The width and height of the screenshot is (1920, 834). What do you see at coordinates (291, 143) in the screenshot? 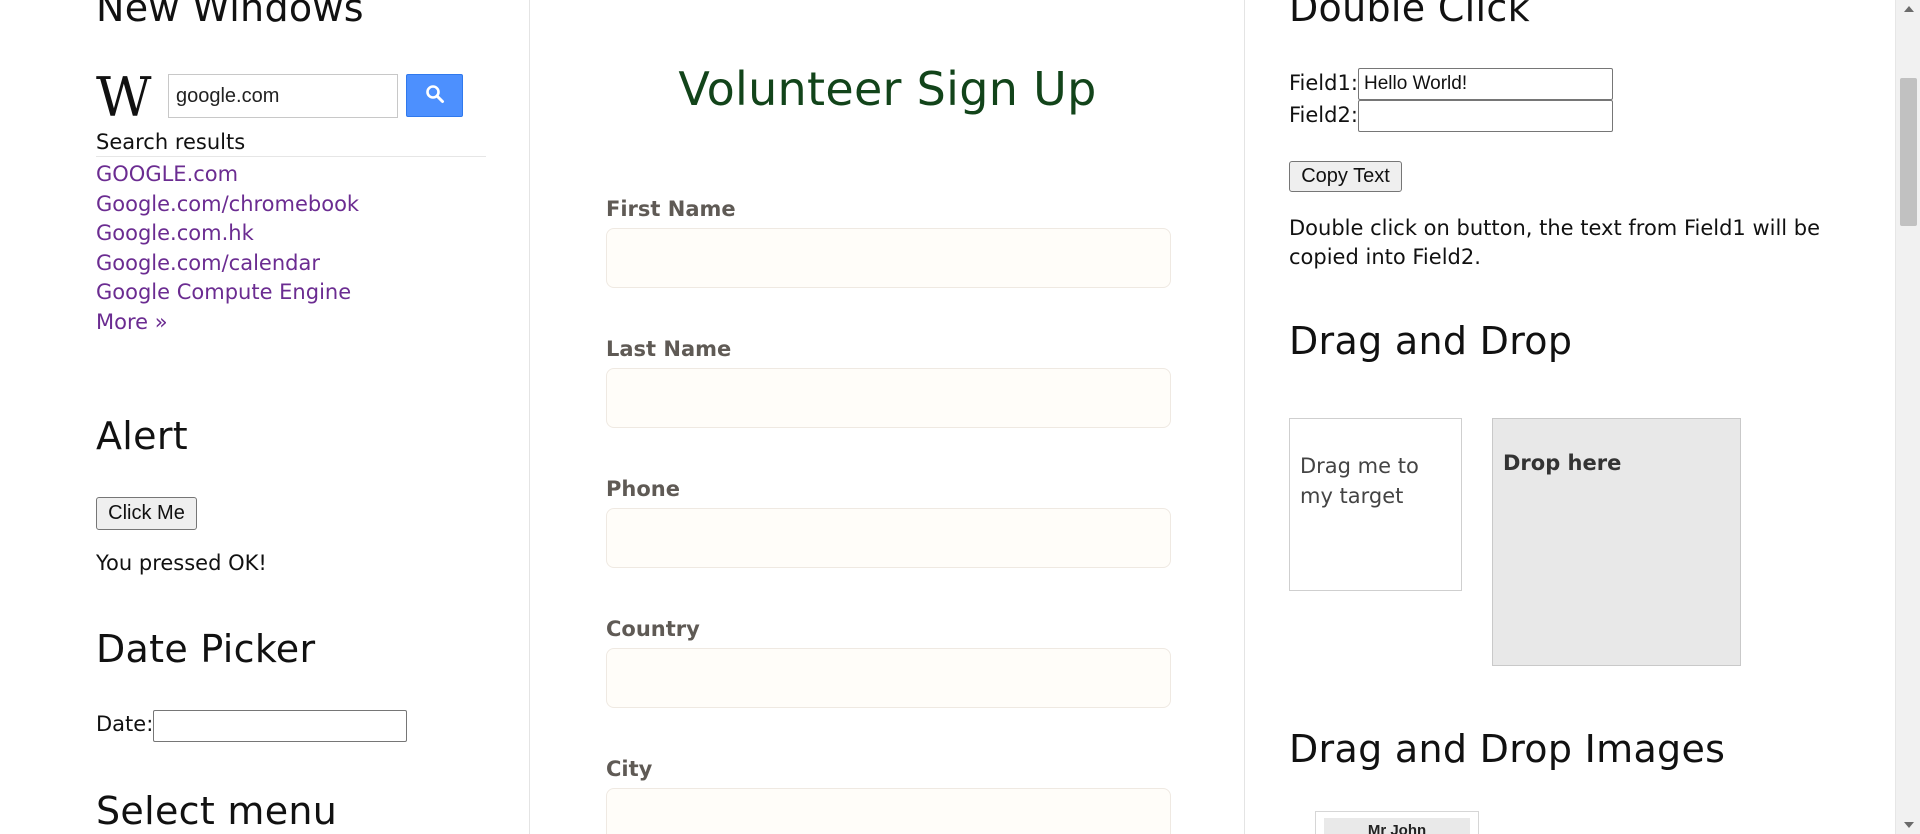
I see `search-results-title: Search results` at bounding box center [291, 143].